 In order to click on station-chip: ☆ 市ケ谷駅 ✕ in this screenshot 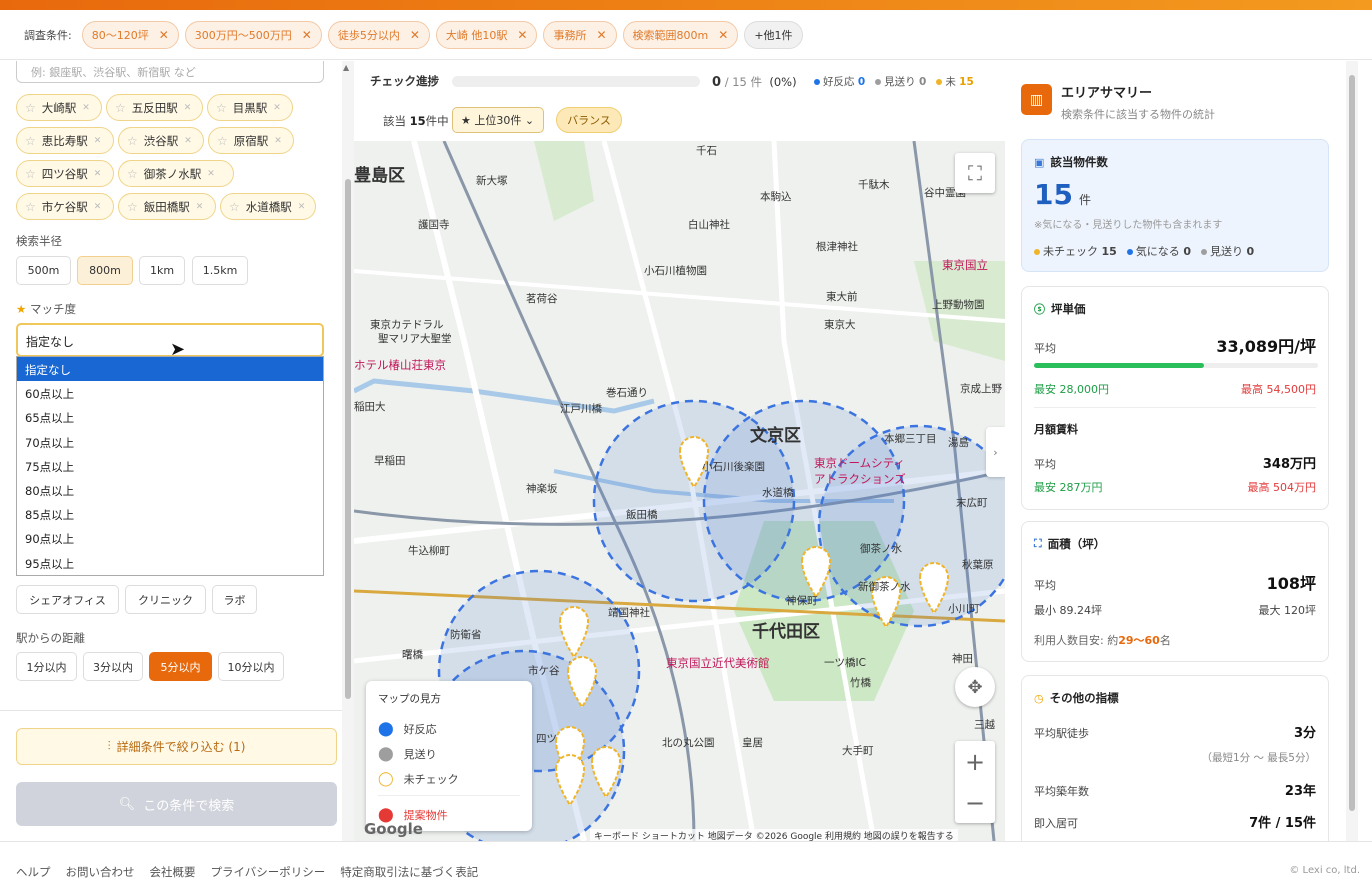, I will do `click(65, 206)`.